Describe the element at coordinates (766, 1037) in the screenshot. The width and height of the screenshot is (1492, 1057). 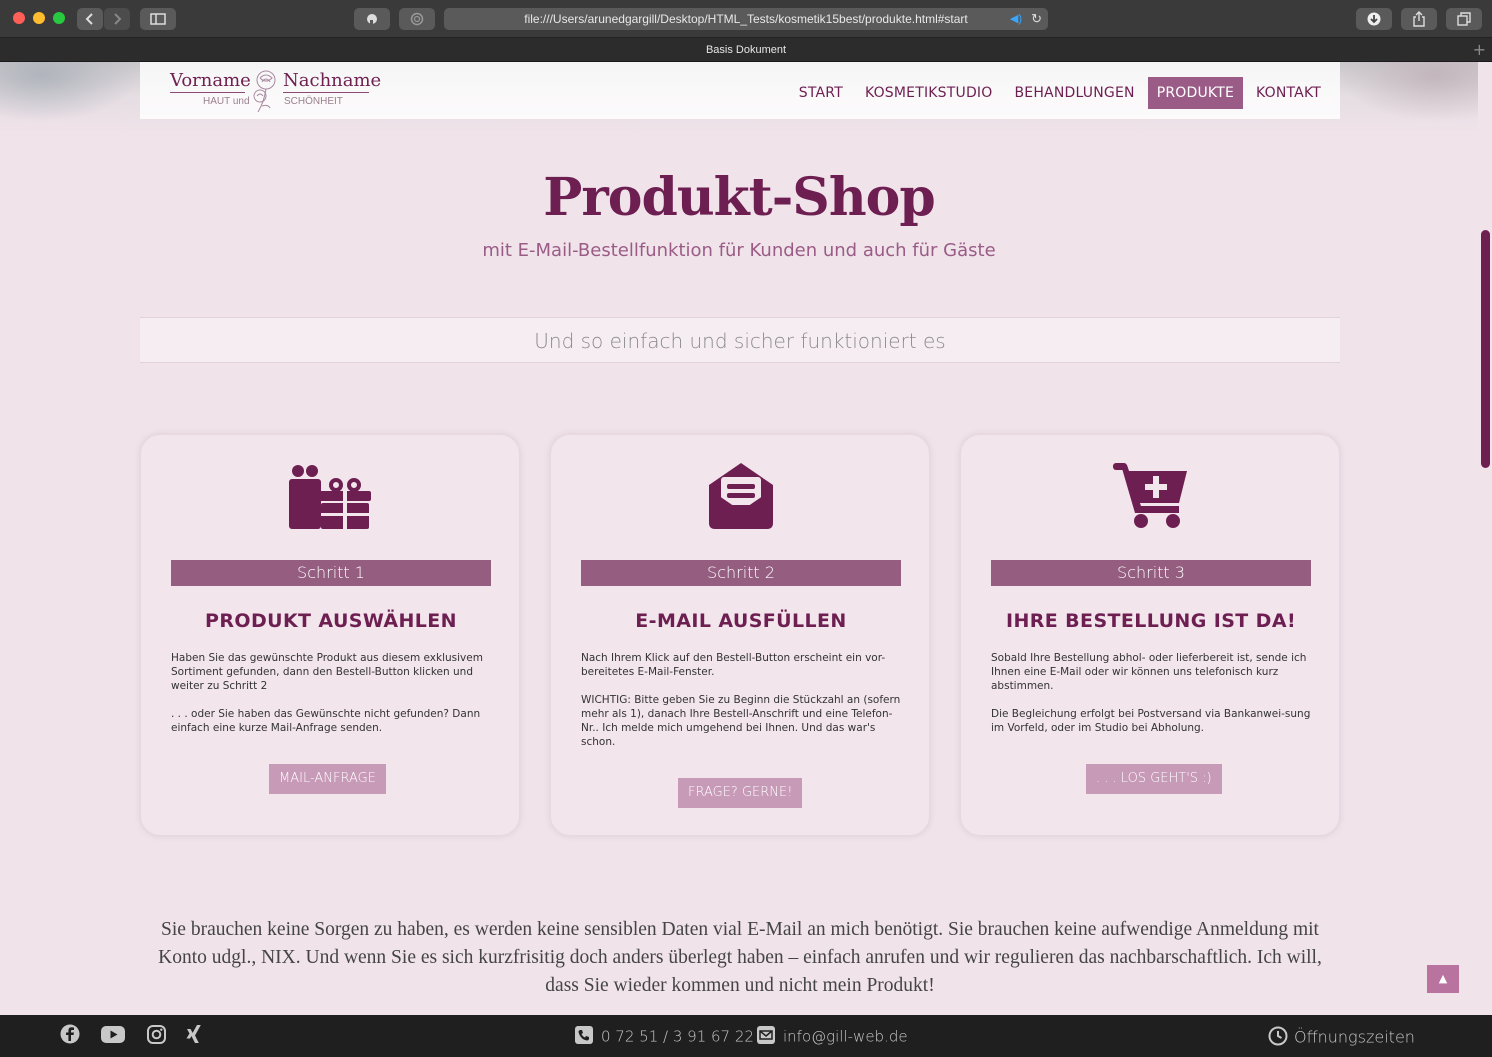
I see `email-icon` at that location.